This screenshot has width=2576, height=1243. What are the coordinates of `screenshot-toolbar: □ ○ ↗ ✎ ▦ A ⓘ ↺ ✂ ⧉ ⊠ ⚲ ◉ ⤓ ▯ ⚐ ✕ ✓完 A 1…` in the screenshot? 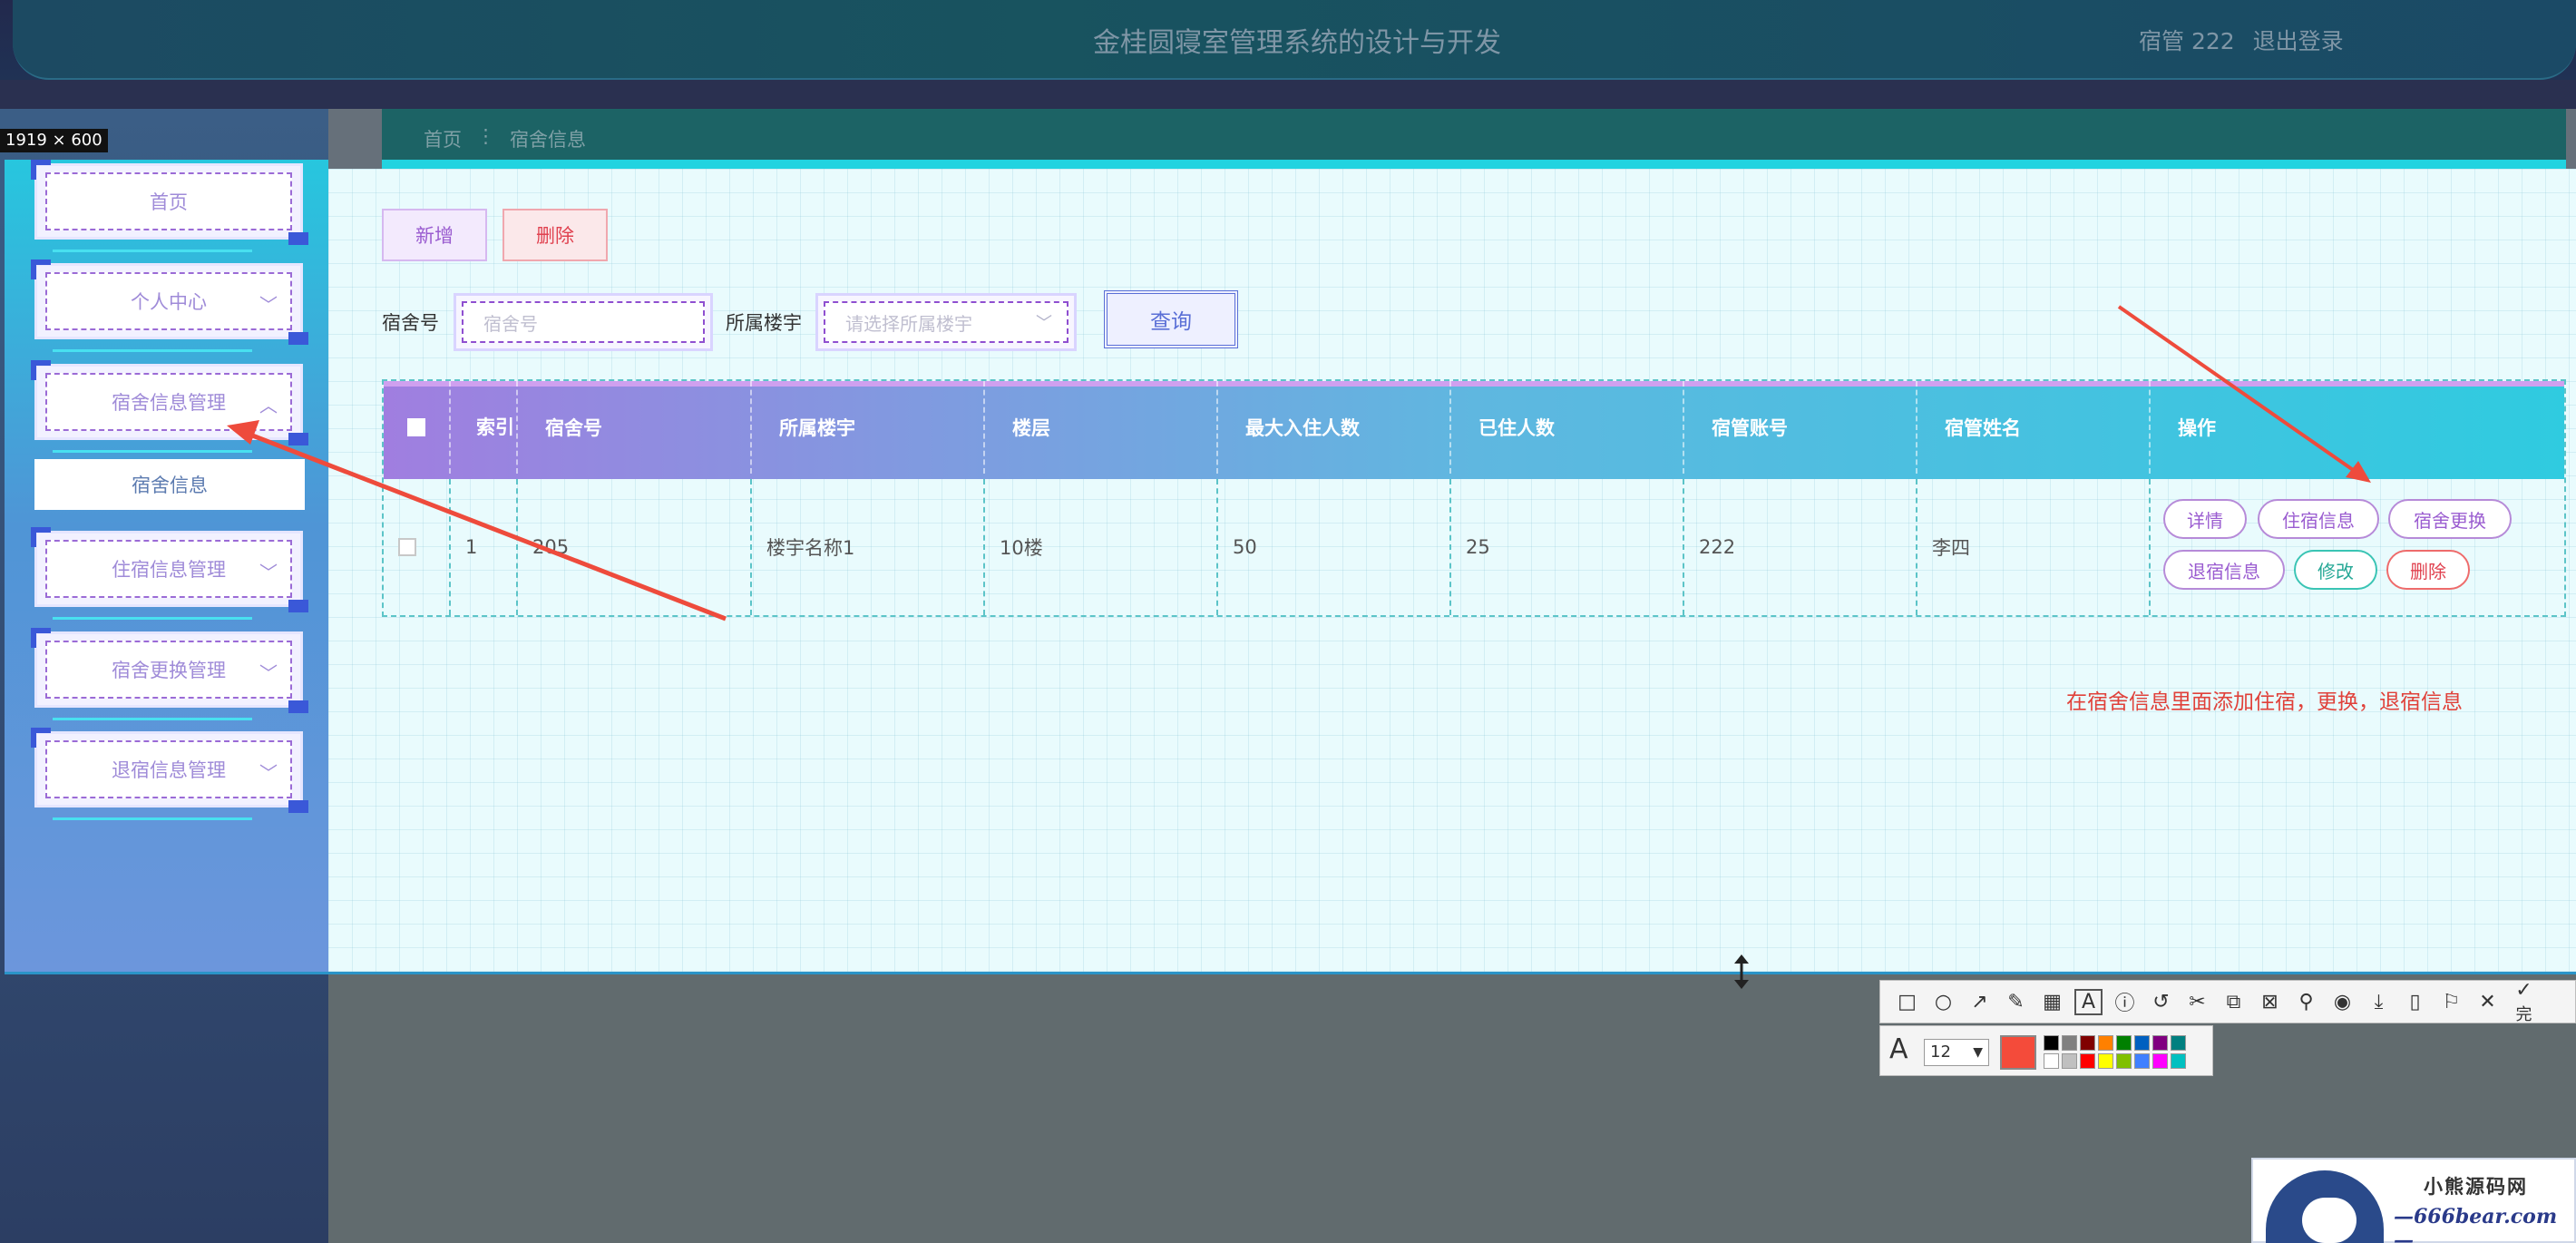 It's located at (2227, 1037).